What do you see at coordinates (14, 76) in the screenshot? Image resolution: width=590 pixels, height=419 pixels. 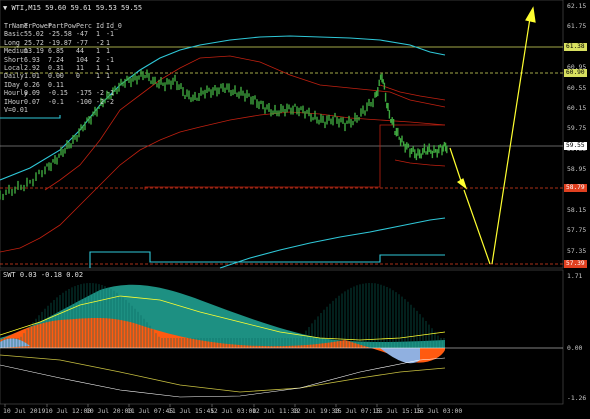 I see `table-cell: Daily` at bounding box center [14, 76].